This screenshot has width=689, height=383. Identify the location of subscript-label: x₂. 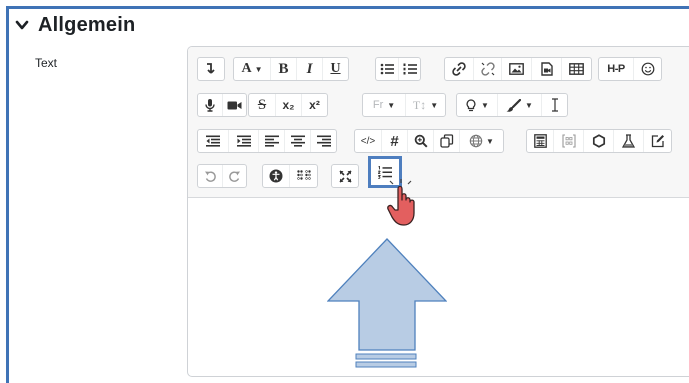
(288, 105).